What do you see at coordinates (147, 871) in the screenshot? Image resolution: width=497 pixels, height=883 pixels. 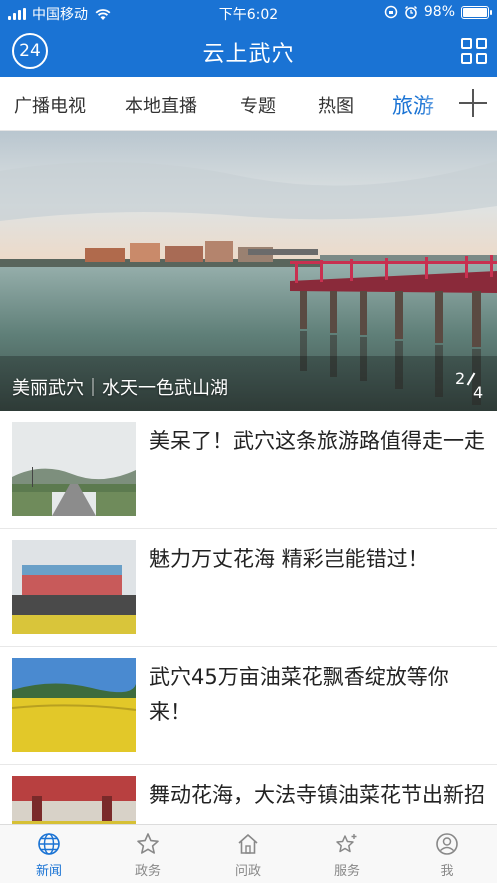 I see `nav-label: 政务` at bounding box center [147, 871].